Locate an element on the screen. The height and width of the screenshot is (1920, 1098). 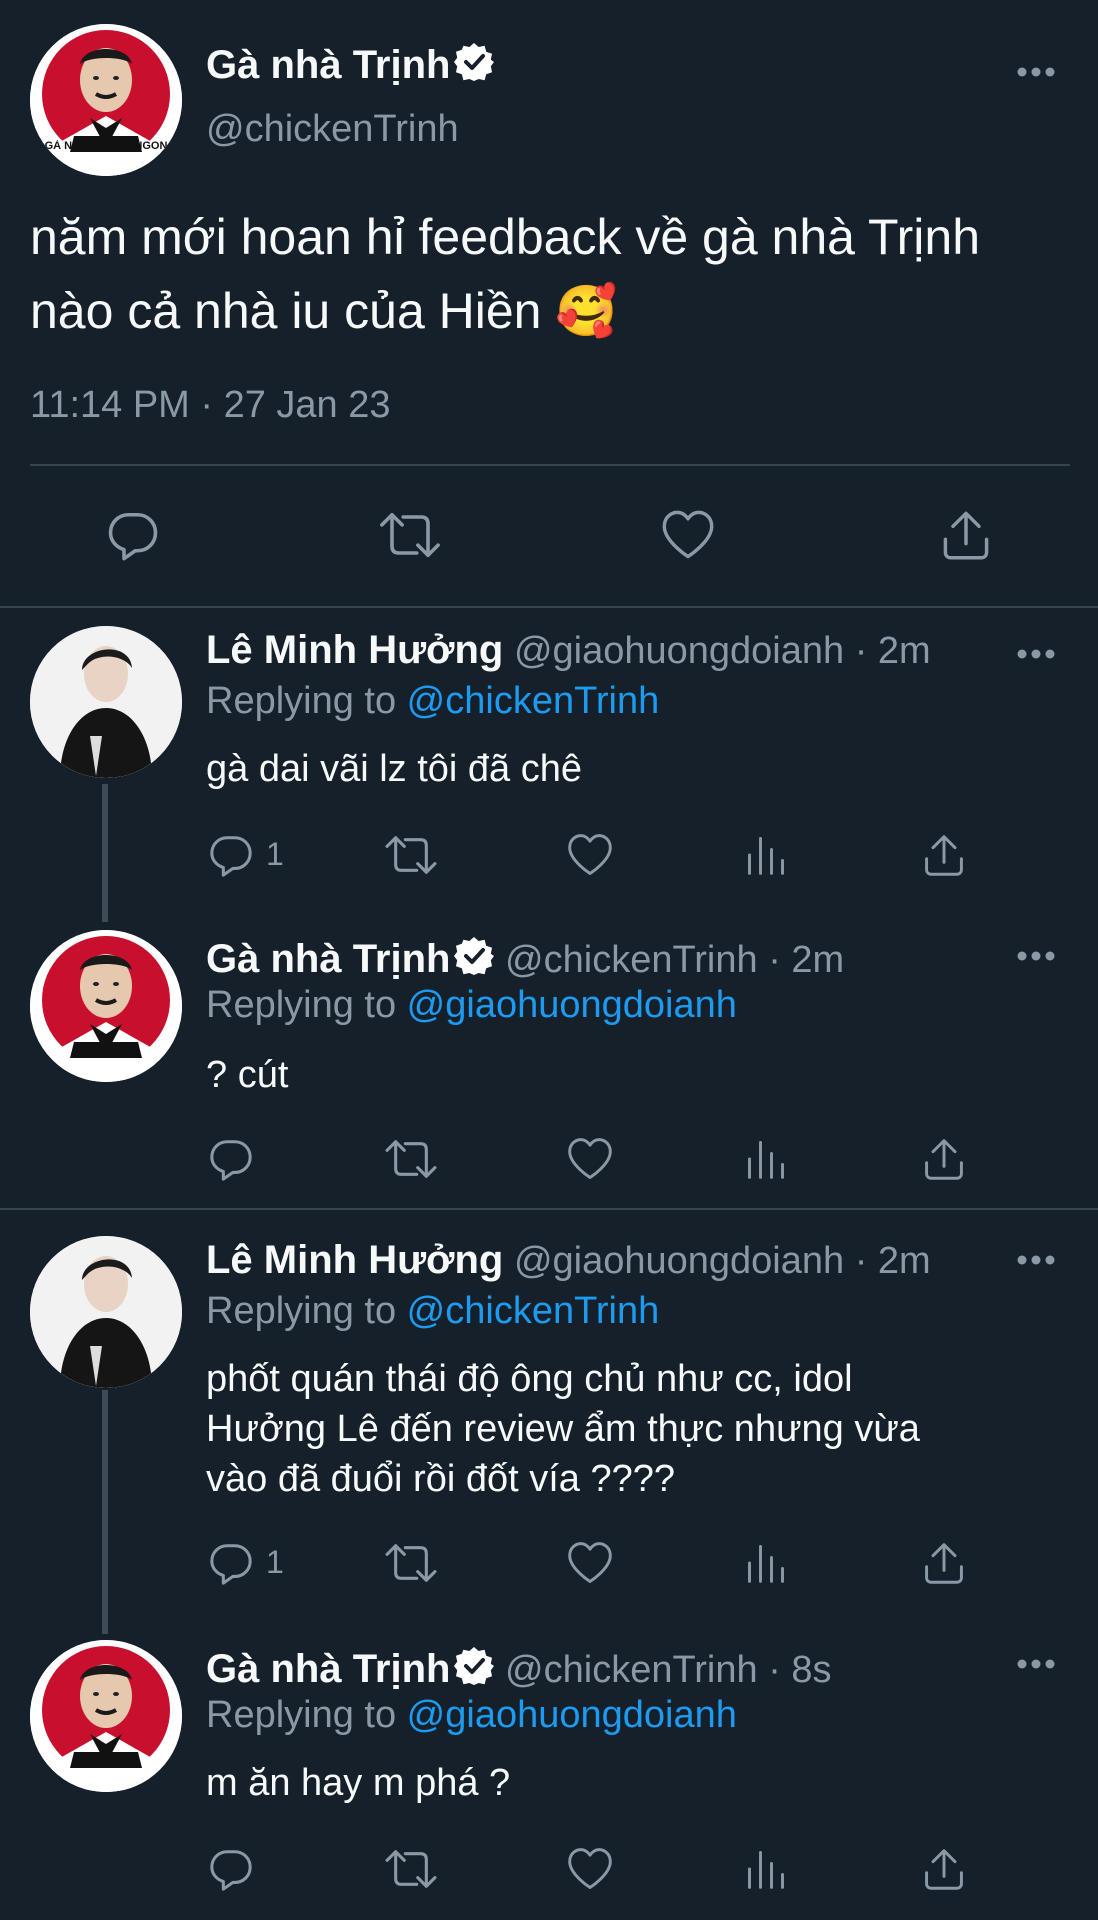
author-name-text: Gà nhà Trịnh is located at coordinates (328, 65).